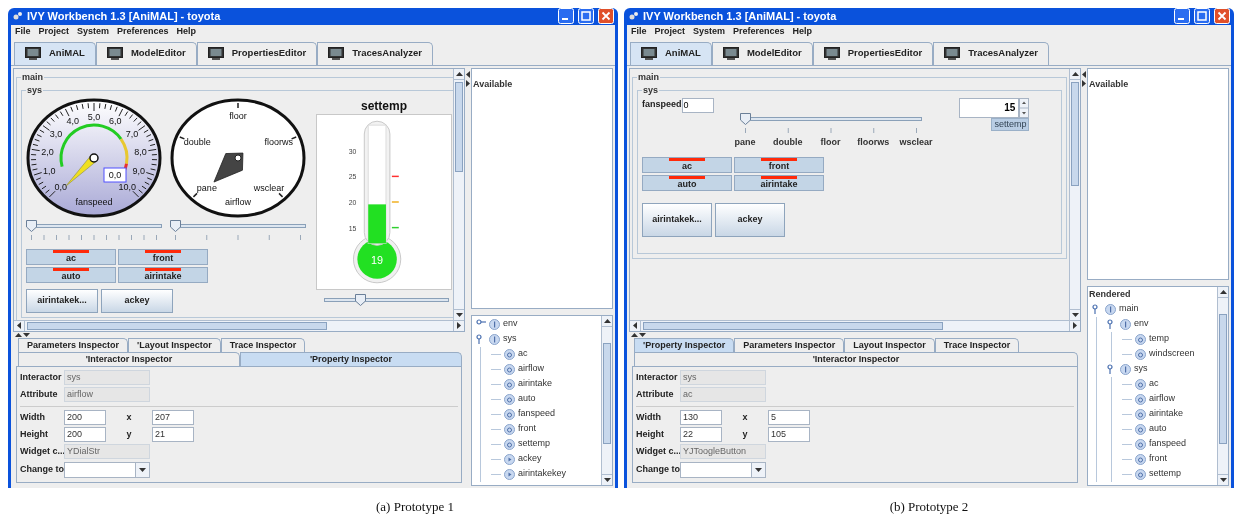 This screenshot has height=525, width=1236. Describe the element at coordinates (542, 474) in the screenshot. I see `tree-item: airintakekey` at that location.